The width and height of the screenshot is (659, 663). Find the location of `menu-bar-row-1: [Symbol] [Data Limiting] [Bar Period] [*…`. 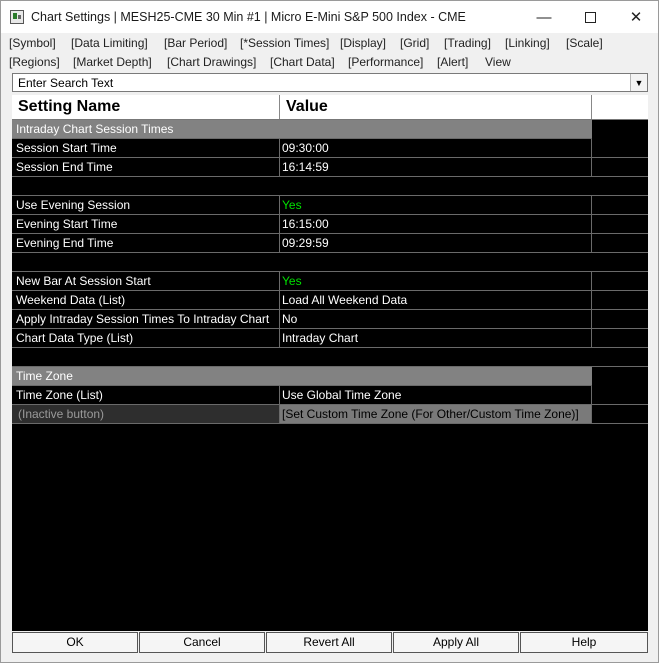

menu-bar-row-1: [Symbol] [Data Limiting] [Bar Period] [*… is located at coordinates (329, 44).